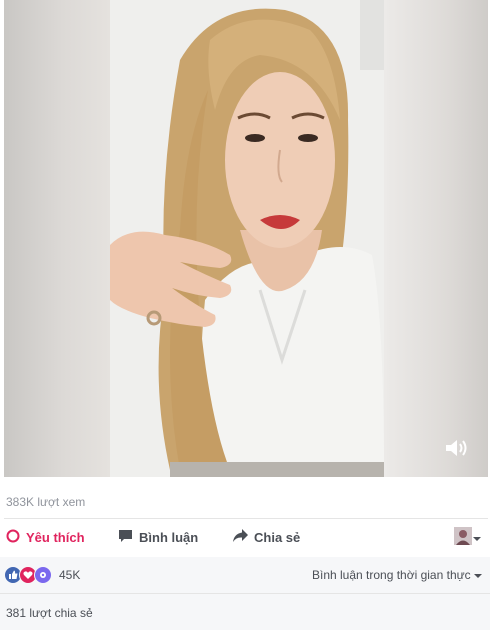  Describe the element at coordinates (55, 537) in the screenshot. I see `like-label: Yêu thích` at that location.